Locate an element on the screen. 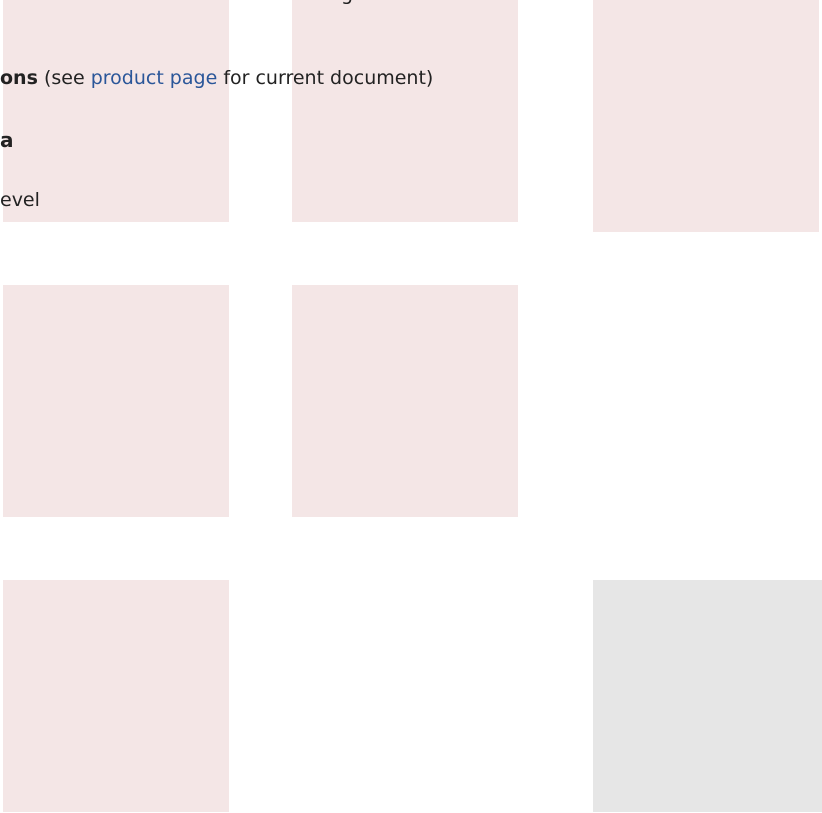  cropped-top-text: g is located at coordinates (347, 3).